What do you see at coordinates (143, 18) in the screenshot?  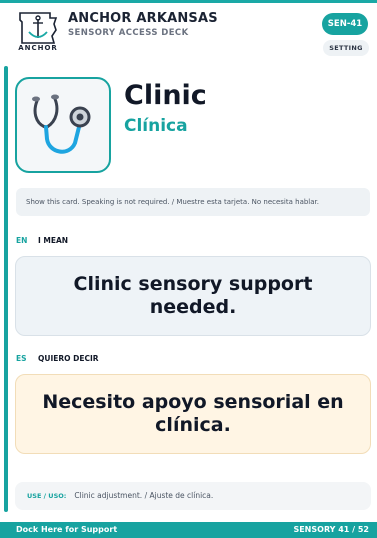 I see `brand-title: ANCHOR ARKANSAS` at bounding box center [143, 18].